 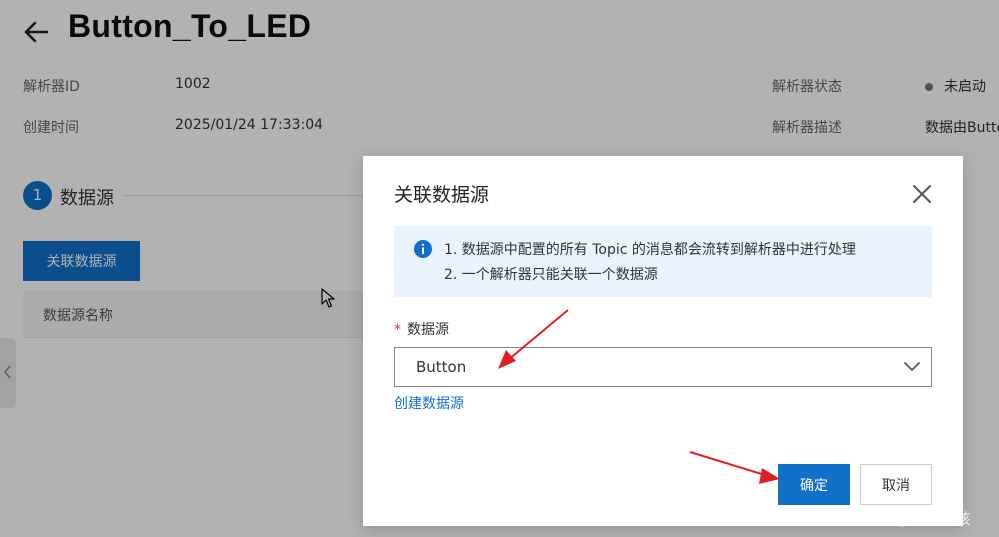 What do you see at coordinates (423, 249) in the screenshot?
I see `info-icon` at bounding box center [423, 249].